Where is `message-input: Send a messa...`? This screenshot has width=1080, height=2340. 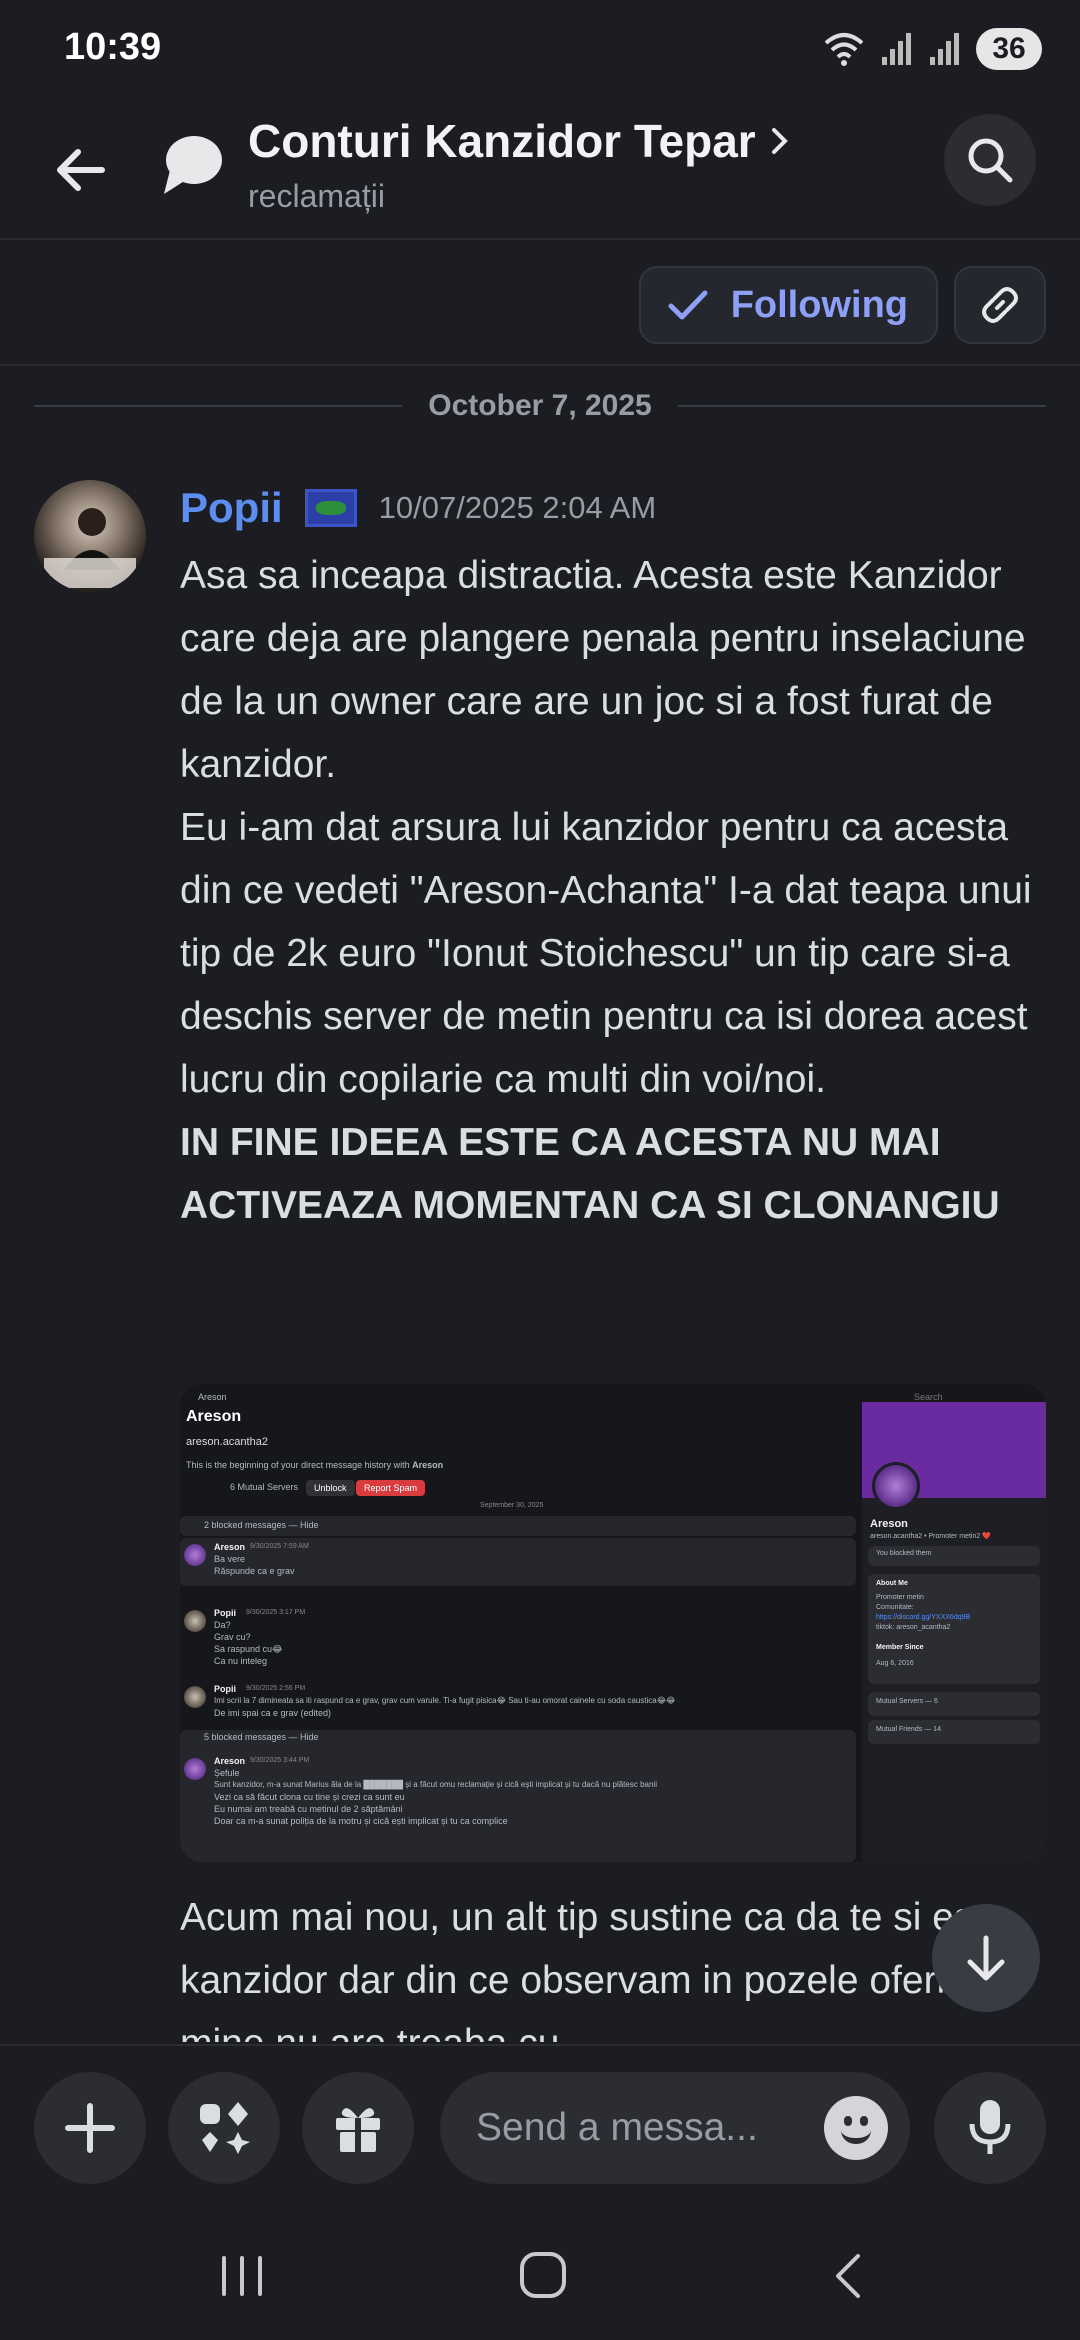
message-input: Send a messa... is located at coordinates (675, 2128).